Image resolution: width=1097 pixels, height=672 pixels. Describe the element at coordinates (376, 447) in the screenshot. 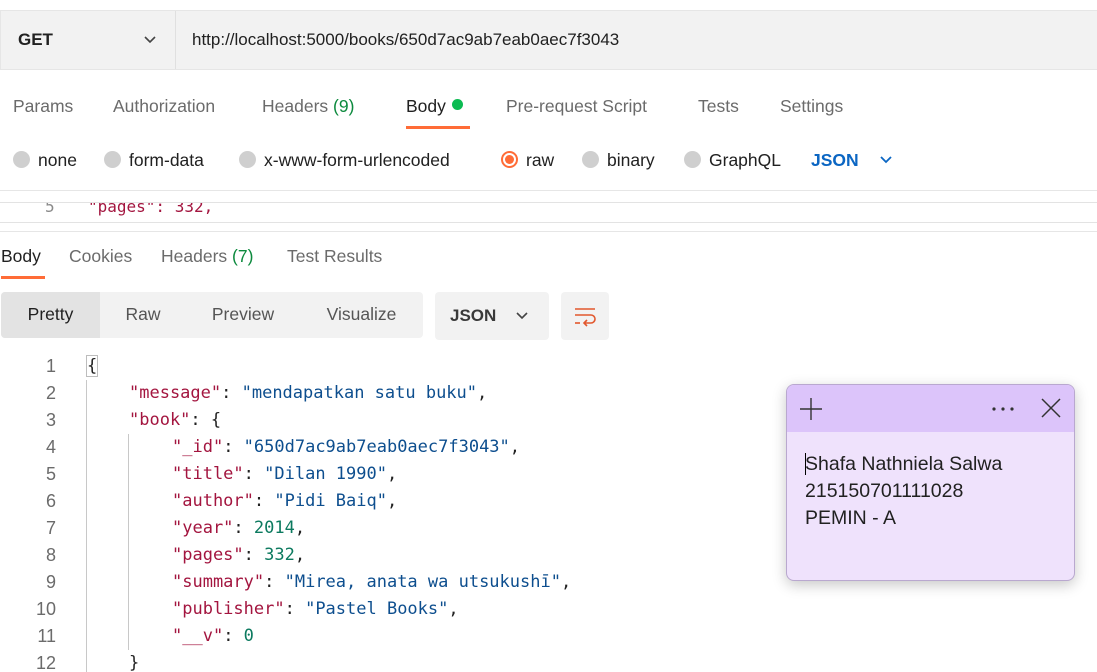

I see `json-value: "650d7ac9ab7eab0aec7f3043"` at that location.